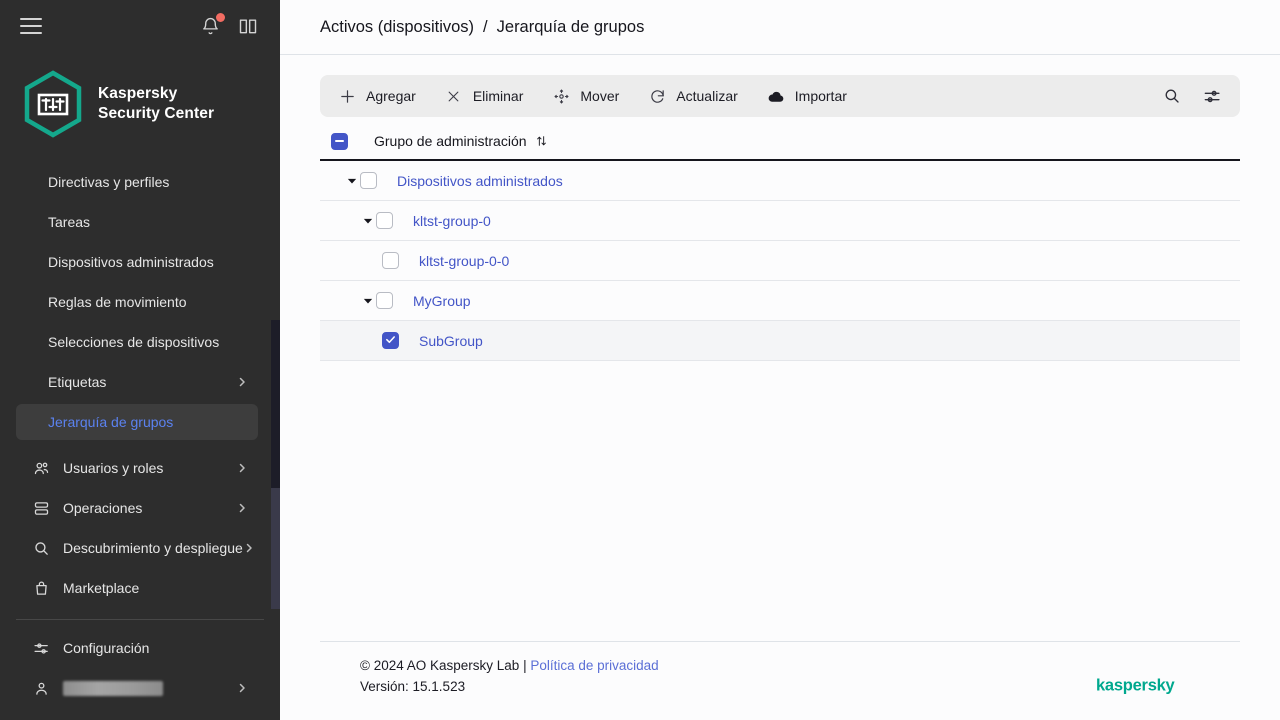 This screenshot has height=720, width=1280. Describe the element at coordinates (156, 104) in the screenshot. I see `product-name: Kaspersky Security Center` at that location.